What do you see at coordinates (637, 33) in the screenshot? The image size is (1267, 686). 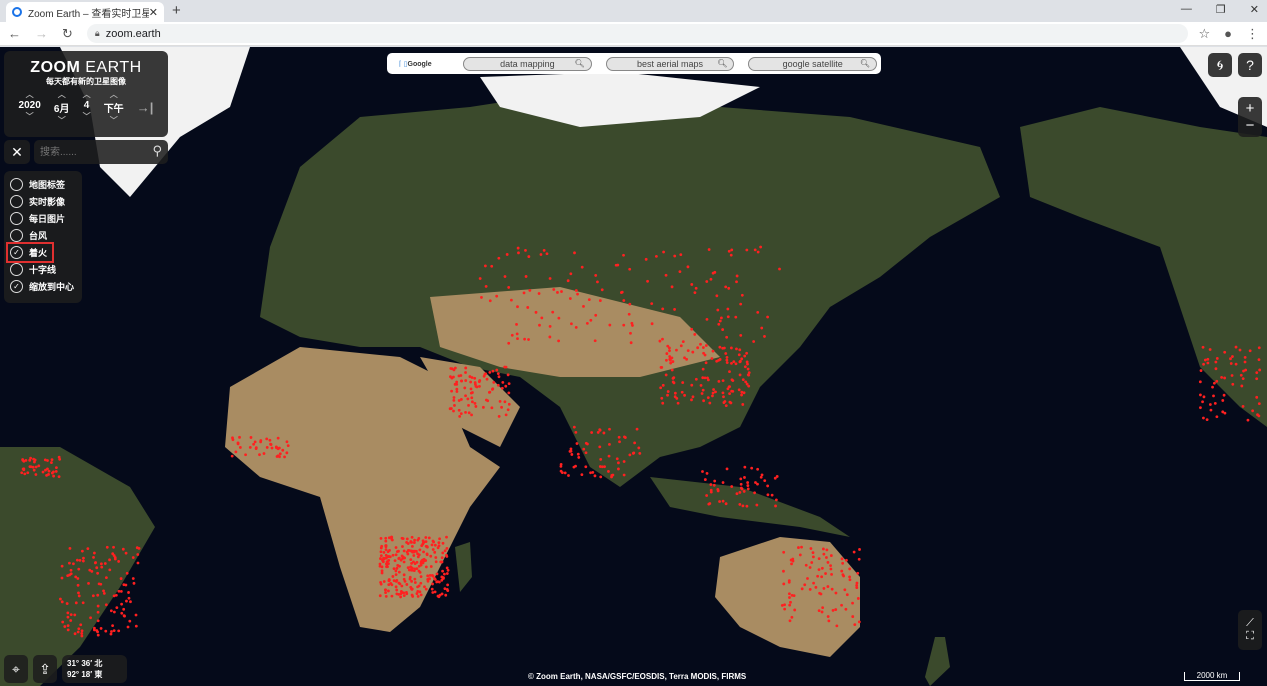 I see `url-field: 🔒︎ zoom.earth` at bounding box center [637, 33].